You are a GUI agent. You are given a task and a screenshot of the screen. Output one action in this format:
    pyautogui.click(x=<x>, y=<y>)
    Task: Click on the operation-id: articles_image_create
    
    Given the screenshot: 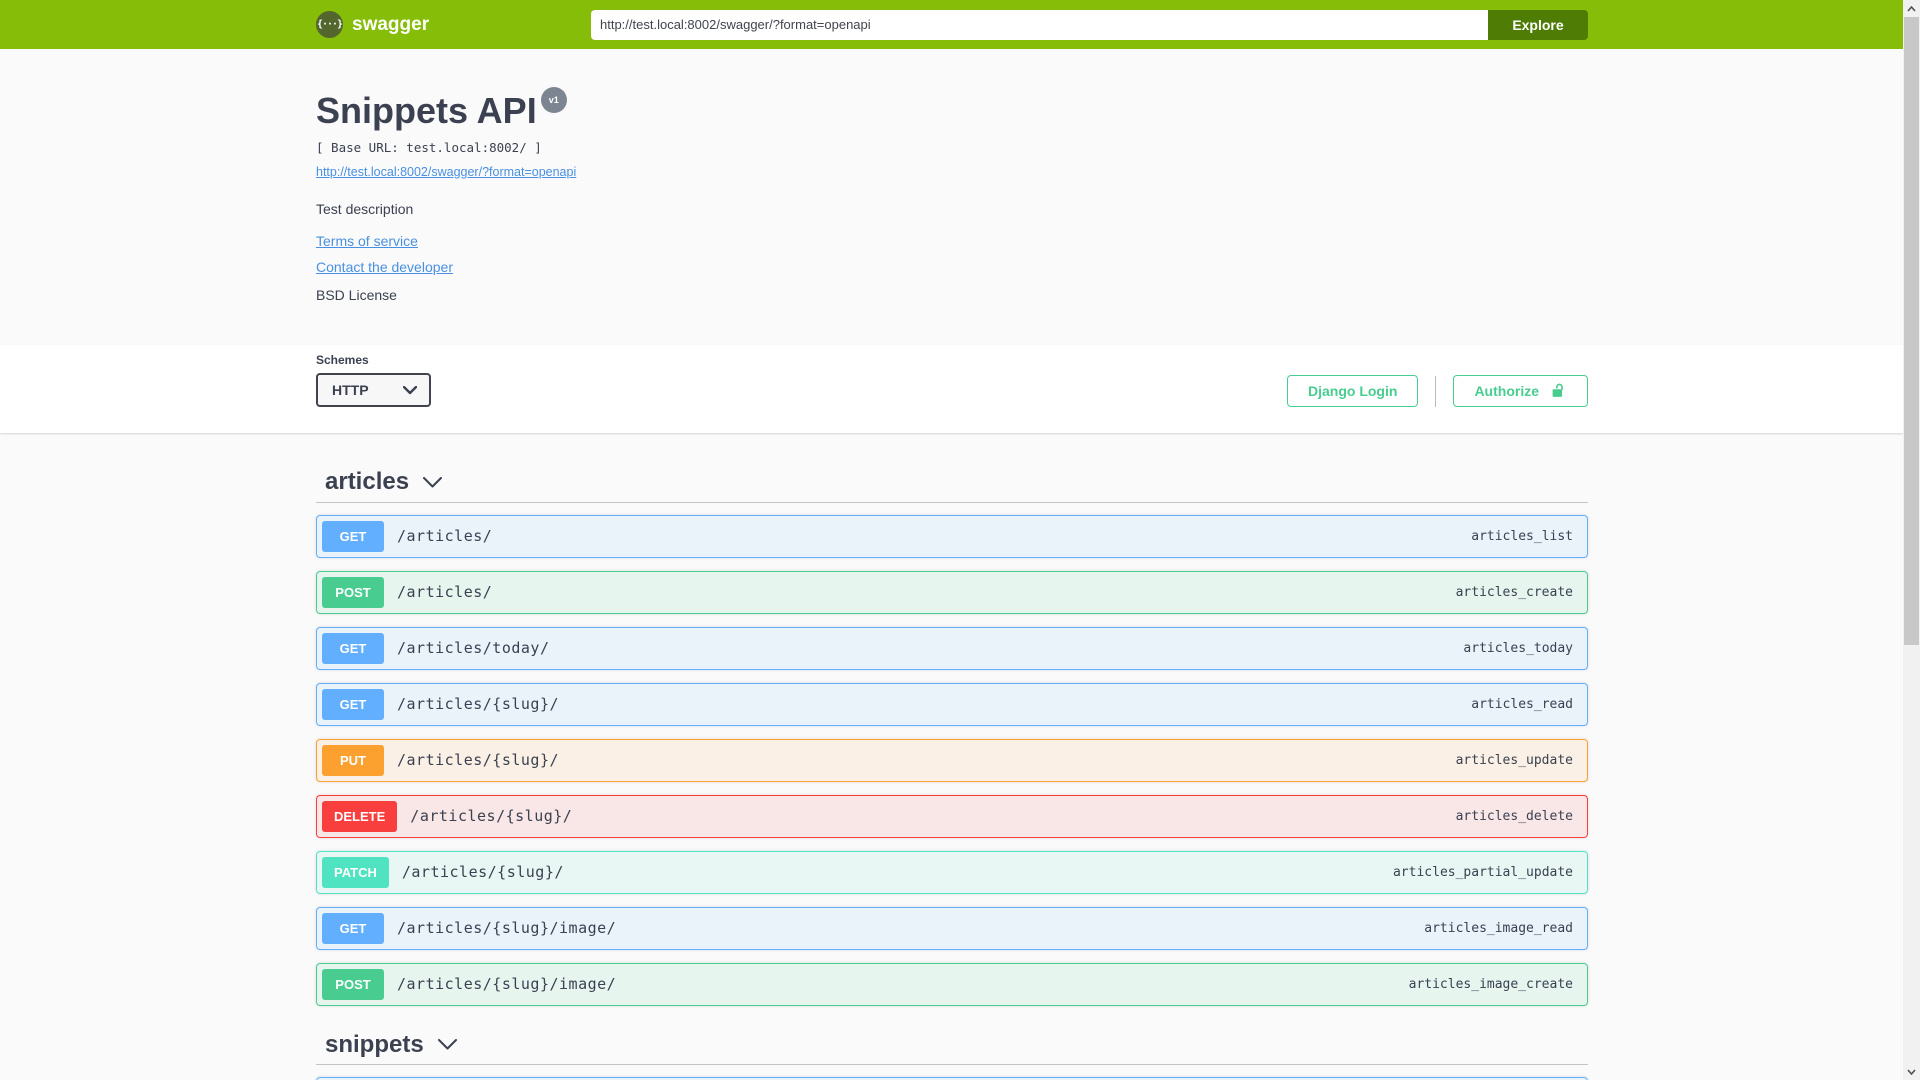 What is the action you would take?
    pyautogui.click(x=1490, y=984)
    